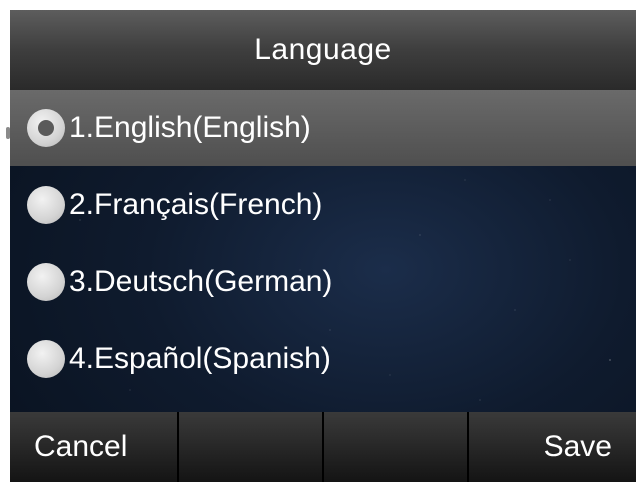 Image resolution: width=638 pixels, height=483 pixels. I want to click on page-title: Language, so click(323, 49).